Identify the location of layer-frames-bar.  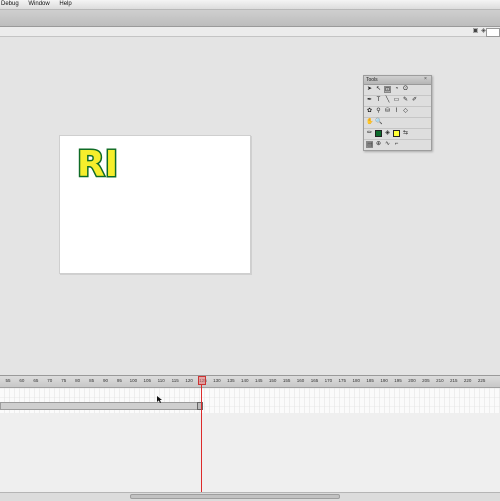
(100, 406).